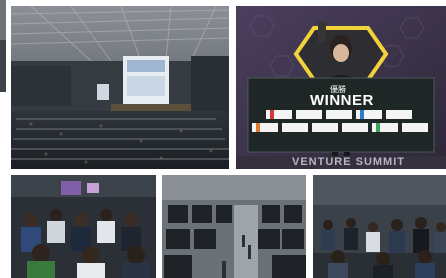 The width and height of the screenshot is (446, 278). Describe the element at coordinates (83, 226) in the screenshot. I see `audience-closeup-photo` at that location.